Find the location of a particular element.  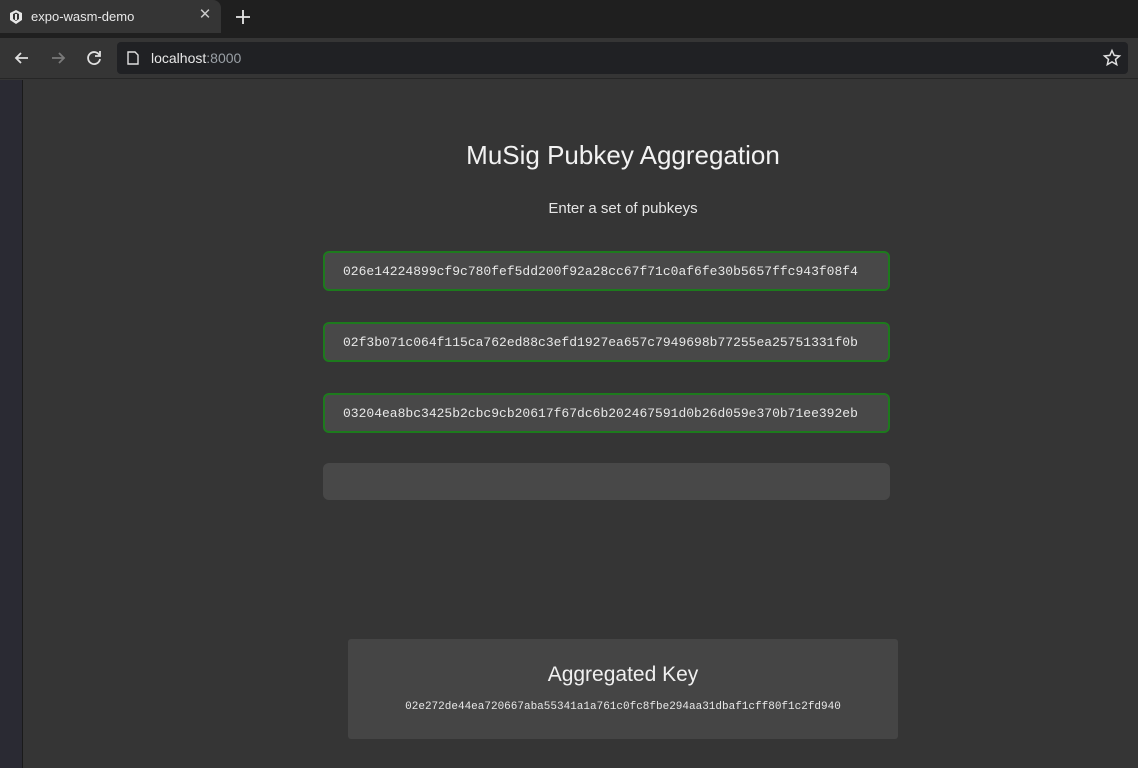

left-gutter is located at coordinates (11, 424).